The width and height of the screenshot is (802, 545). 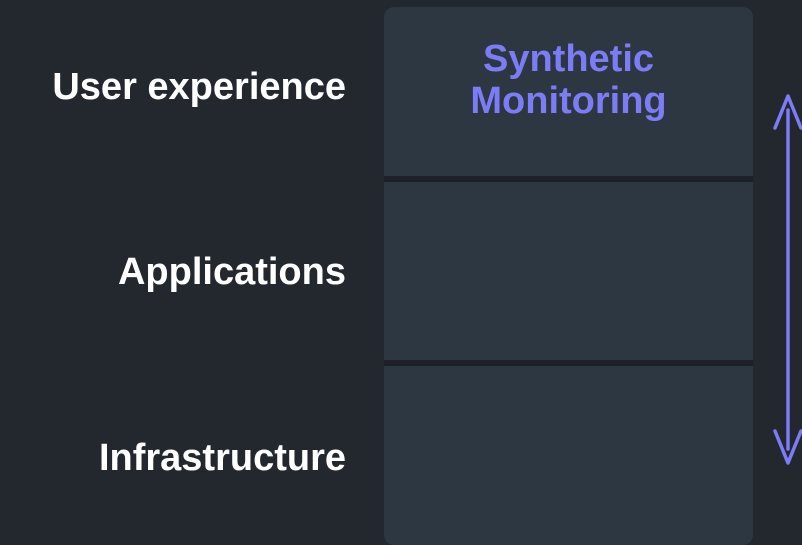 I want to click on stack-title-line-1: Synthetic, so click(x=568, y=59).